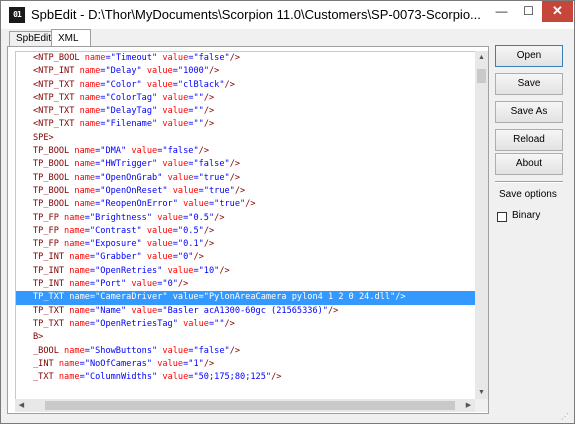 This screenshot has width=575, height=424. I want to click on xml-tag: <NTP_BOOL, so click(56, 58).